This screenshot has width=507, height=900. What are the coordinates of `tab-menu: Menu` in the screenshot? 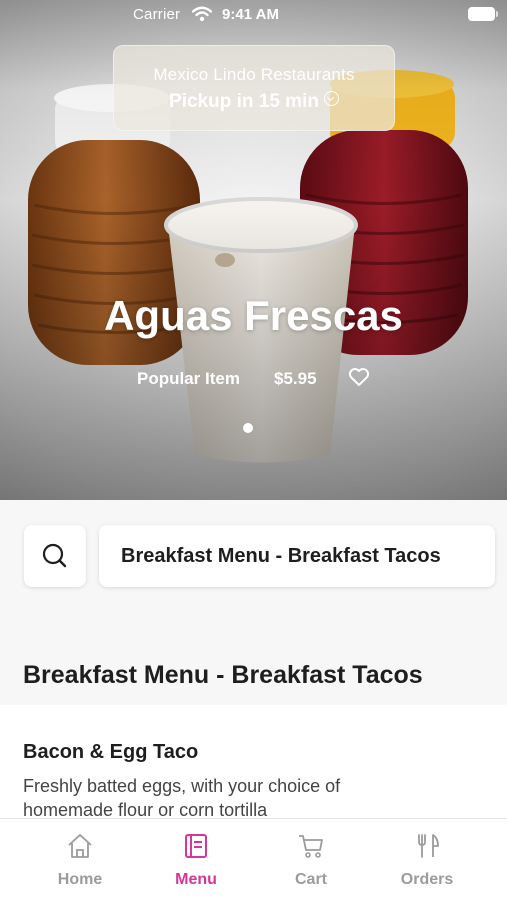 It's located at (196, 859).